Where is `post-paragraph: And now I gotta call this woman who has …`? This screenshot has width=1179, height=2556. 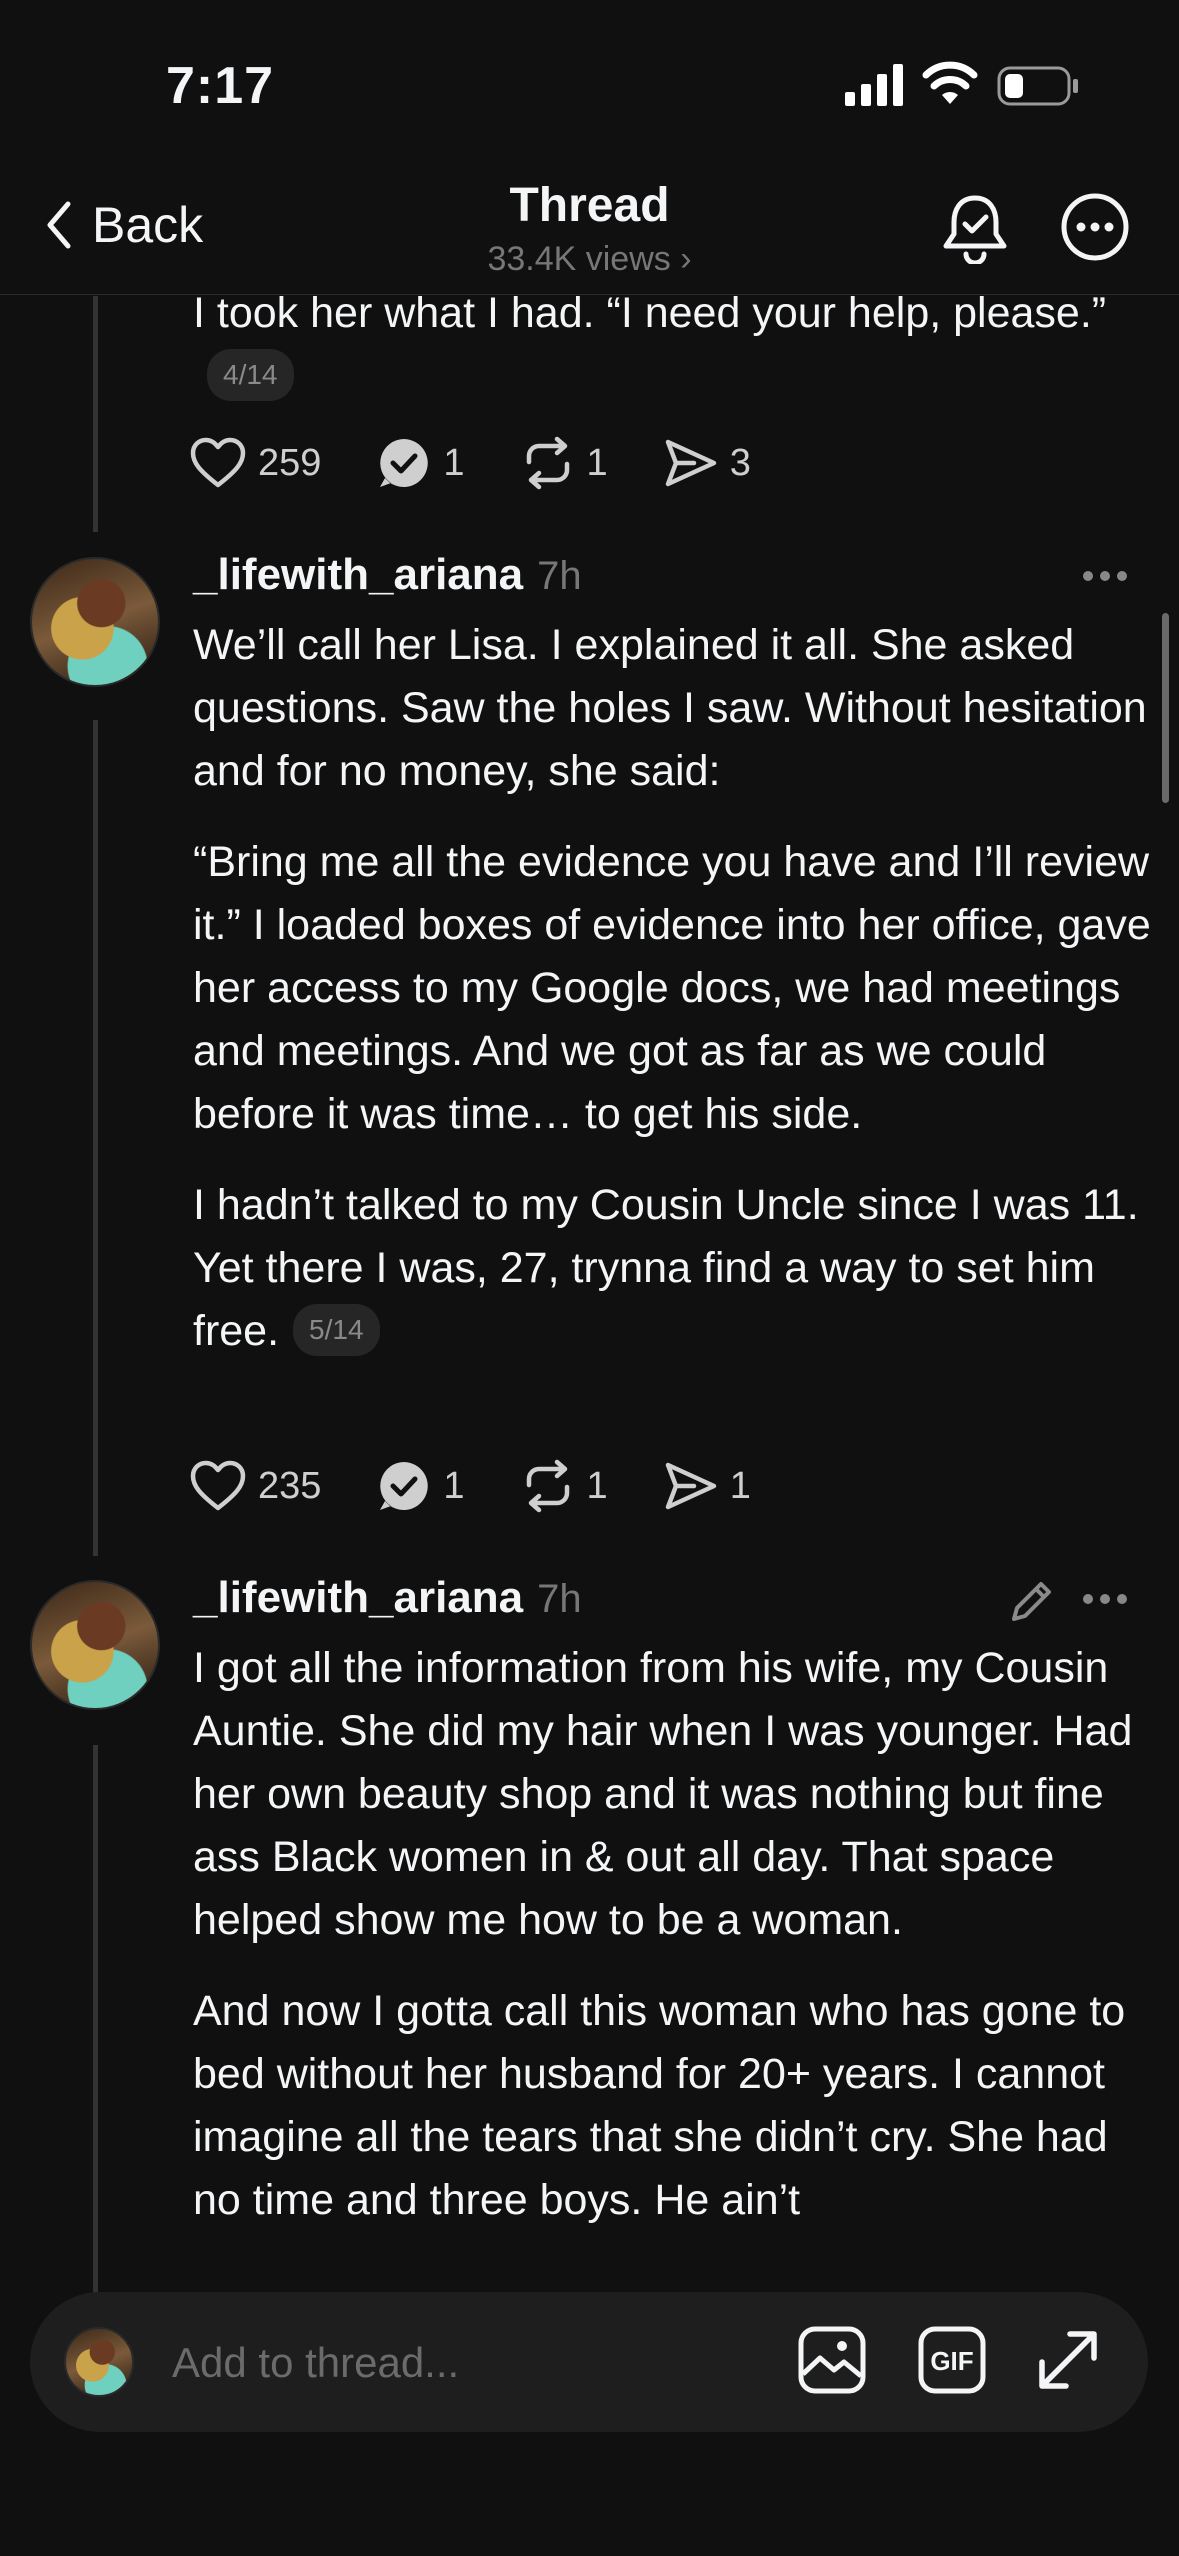
post-paragraph: And now I gotta call this woman who has … is located at coordinates (659, 2105).